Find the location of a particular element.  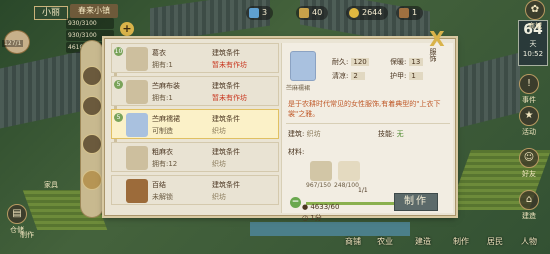

item-name: 粗麻衣 is located at coordinates (162, 152).